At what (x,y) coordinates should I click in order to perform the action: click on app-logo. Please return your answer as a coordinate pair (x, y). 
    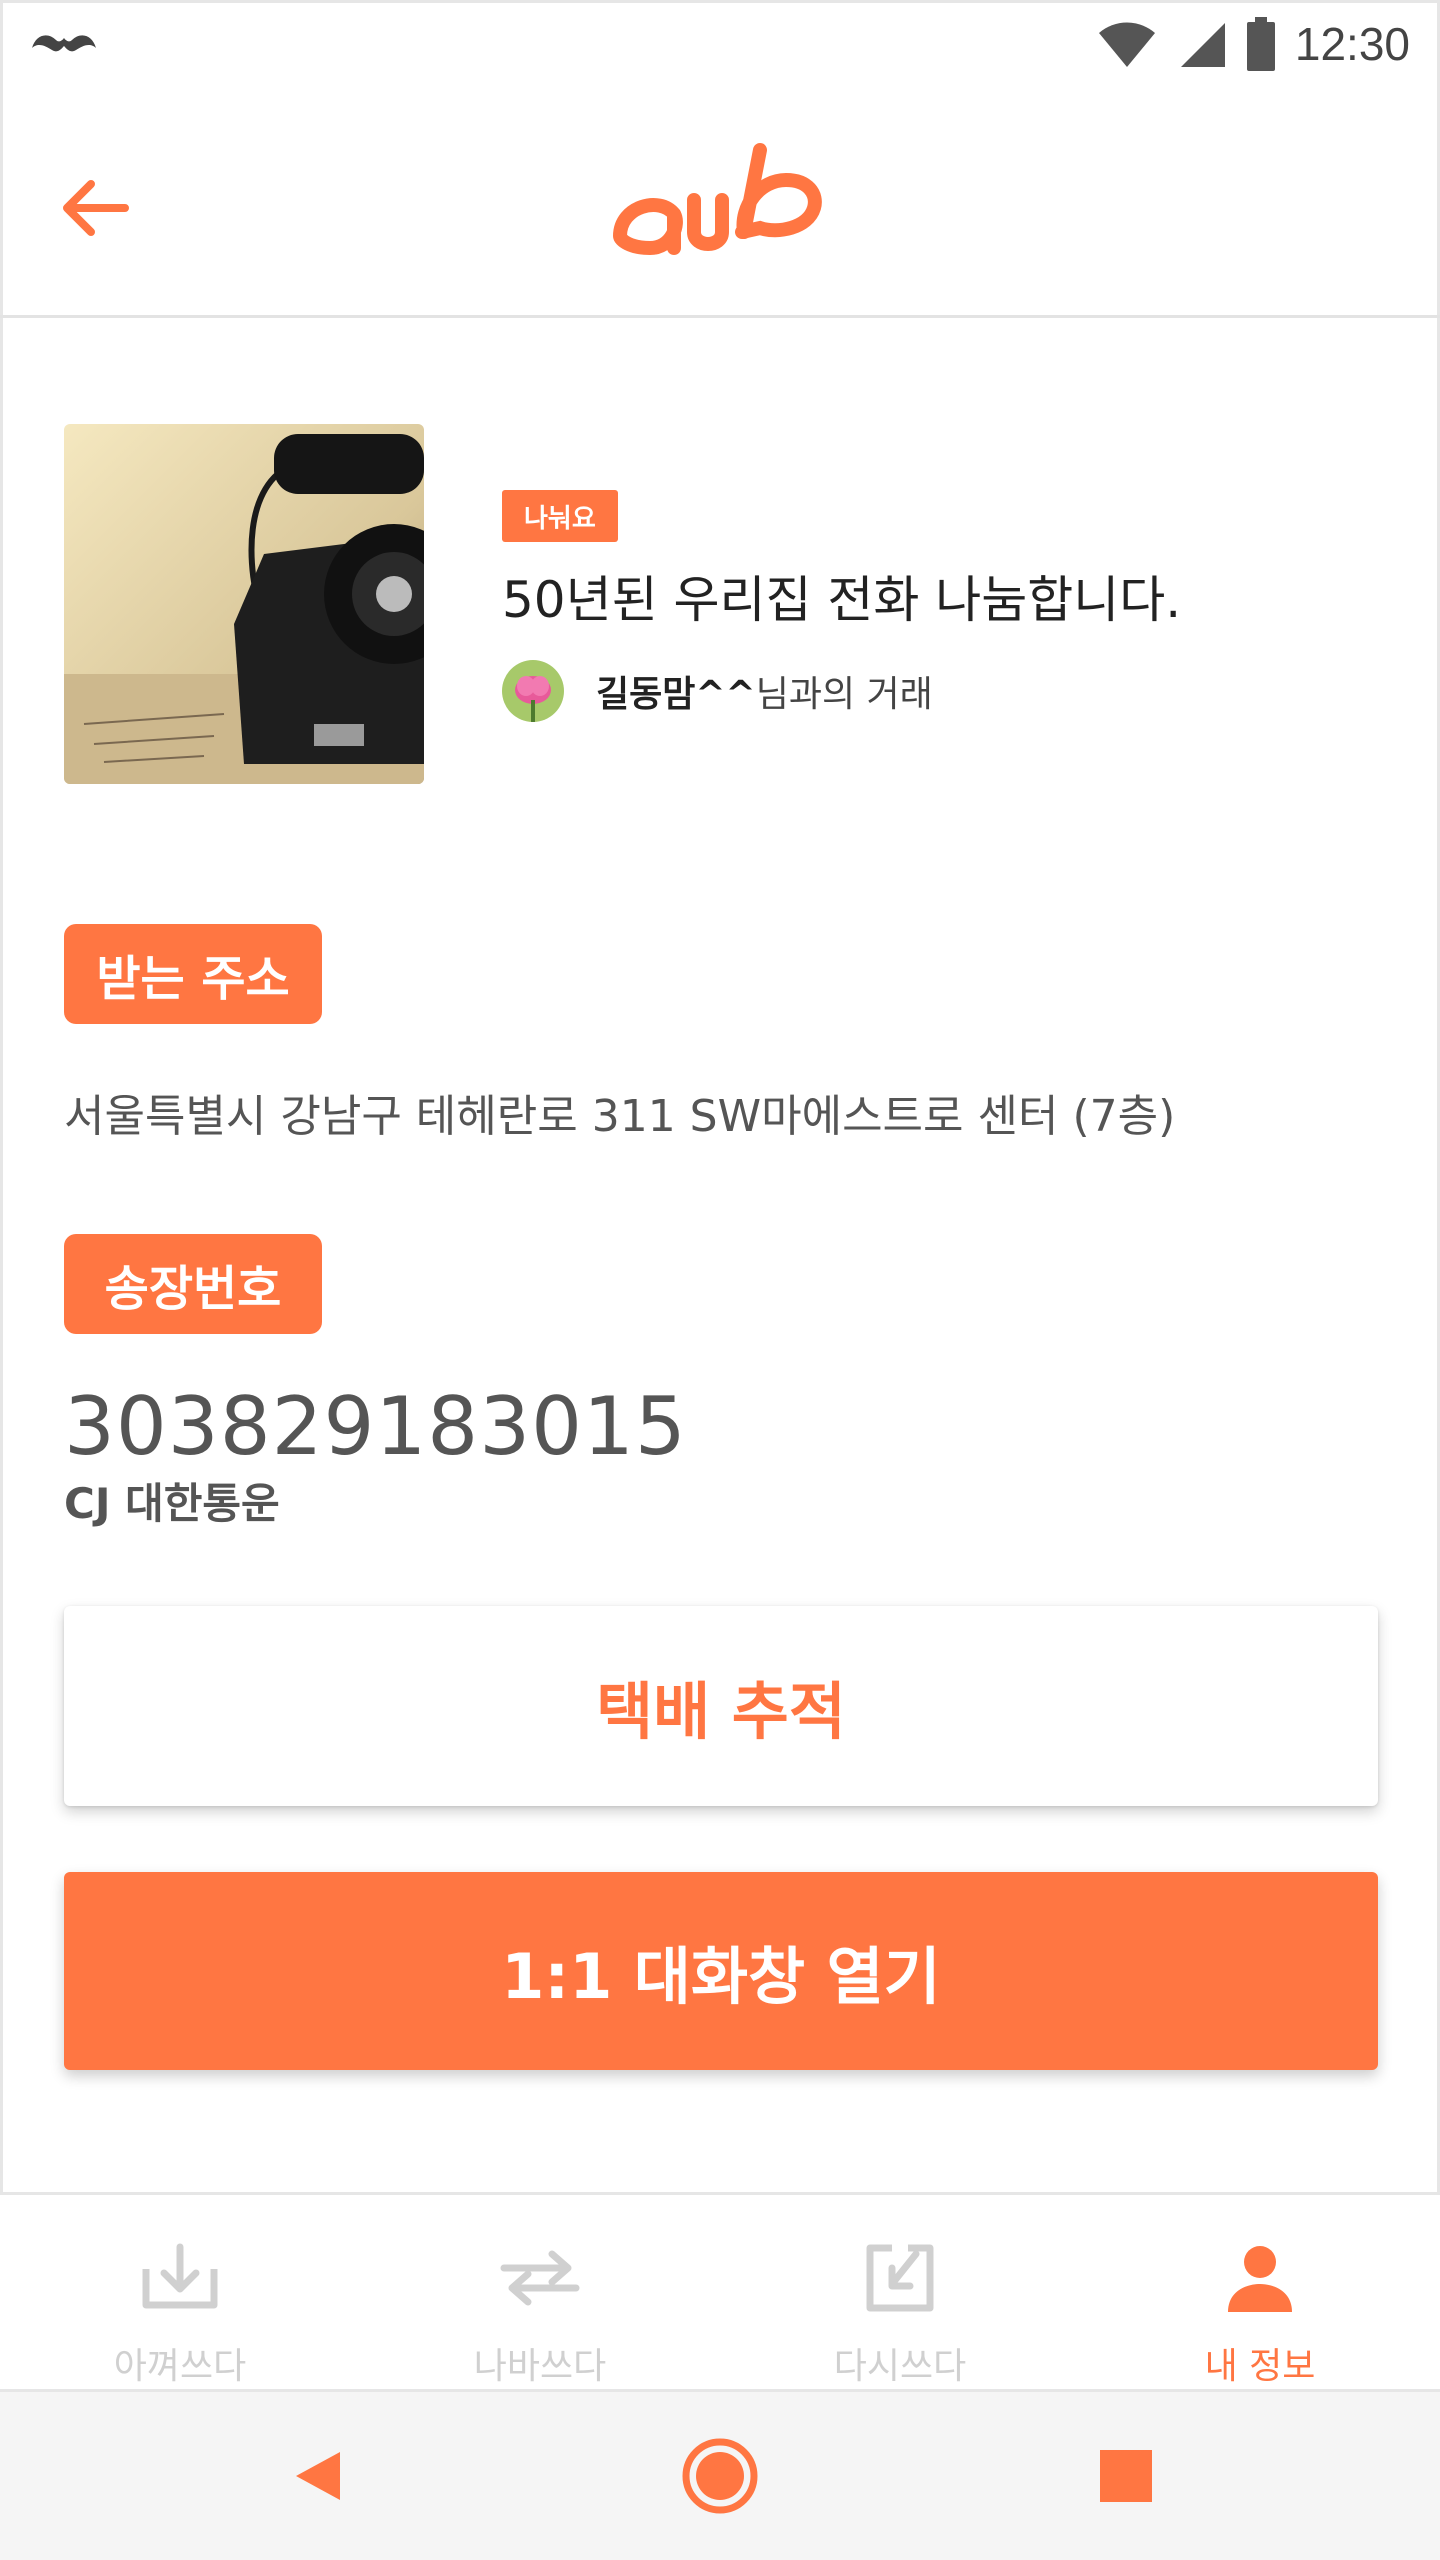
    Looking at the image, I should click on (717, 199).